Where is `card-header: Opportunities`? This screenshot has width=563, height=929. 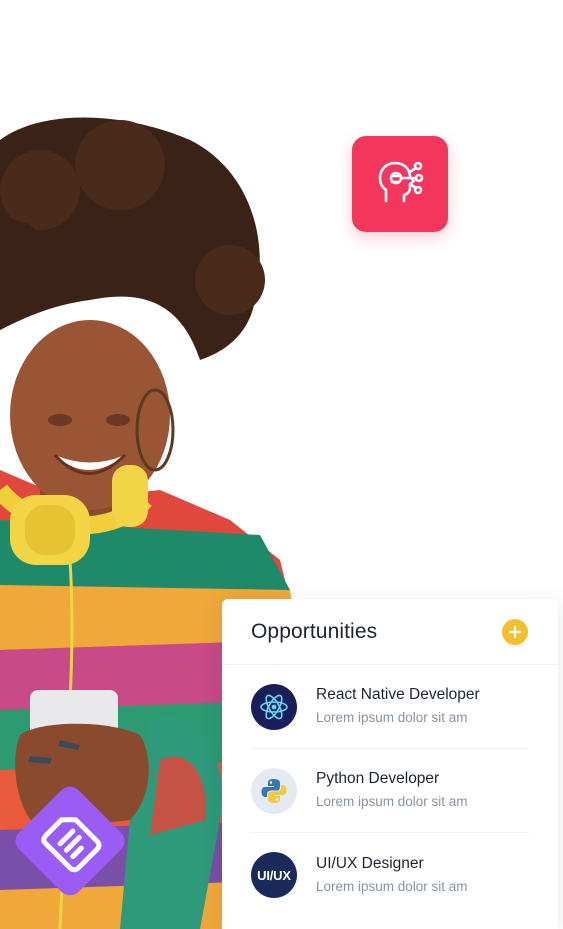
card-header: Opportunities is located at coordinates (390, 632).